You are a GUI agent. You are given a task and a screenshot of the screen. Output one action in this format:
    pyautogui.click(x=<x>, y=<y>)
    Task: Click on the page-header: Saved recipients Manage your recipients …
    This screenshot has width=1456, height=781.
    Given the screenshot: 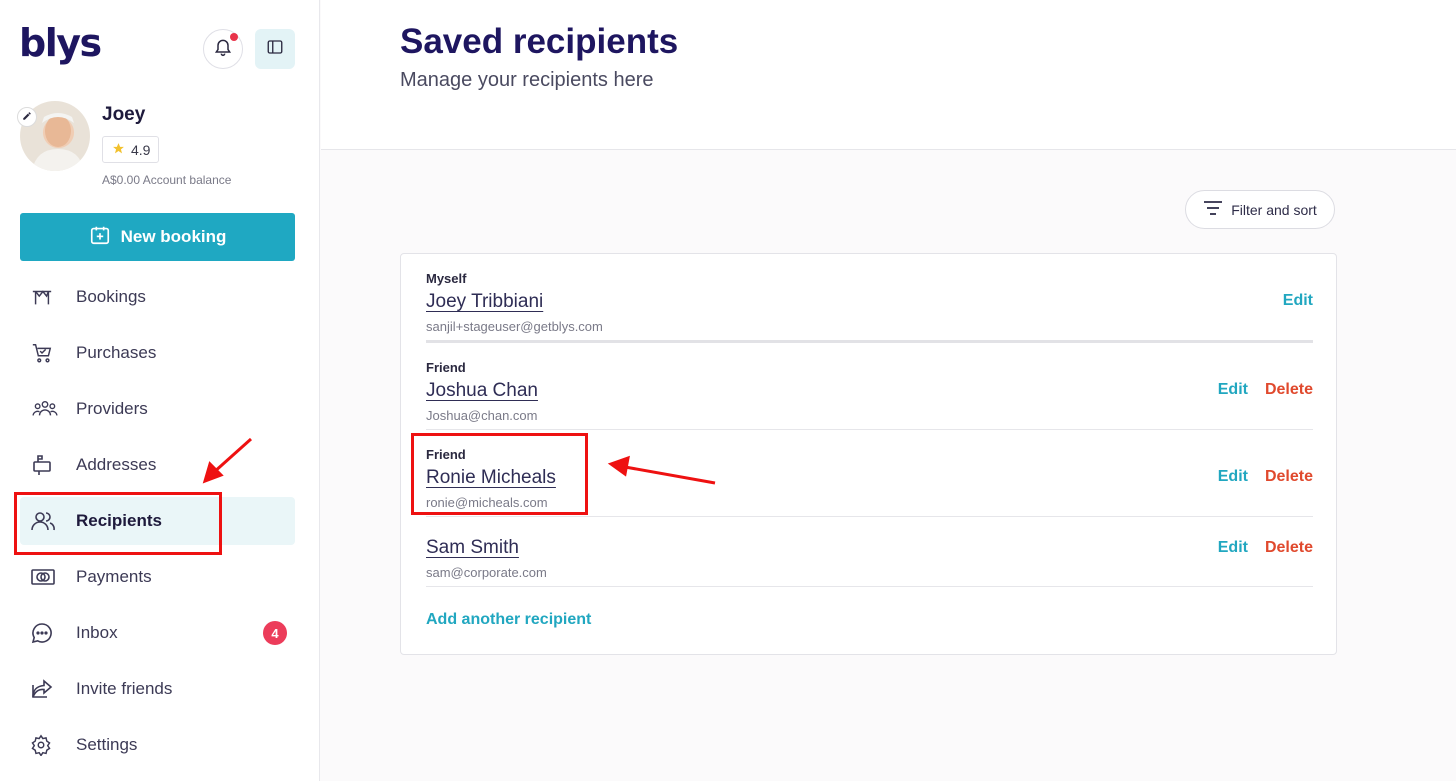 What is the action you would take?
    pyautogui.click(x=888, y=75)
    